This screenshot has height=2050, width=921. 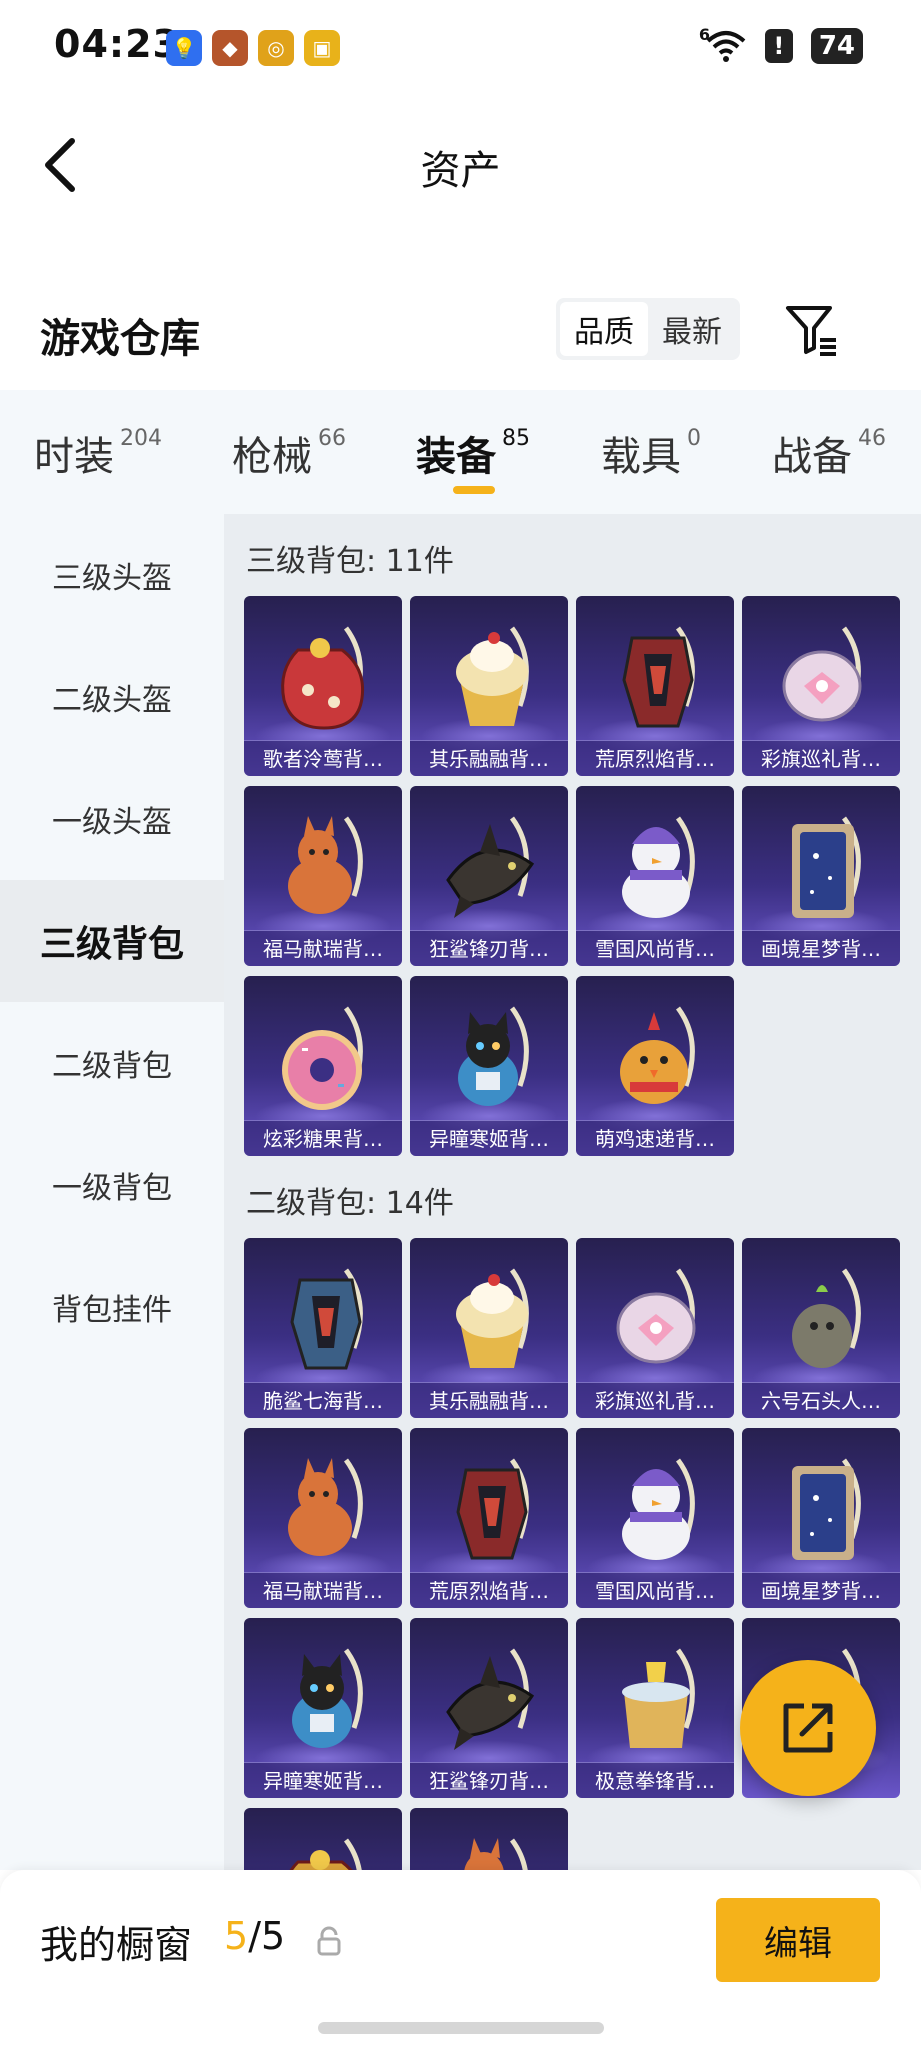 What do you see at coordinates (692, 329) in the screenshot?
I see `sort-newest-button: 最新` at bounding box center [692, 329].